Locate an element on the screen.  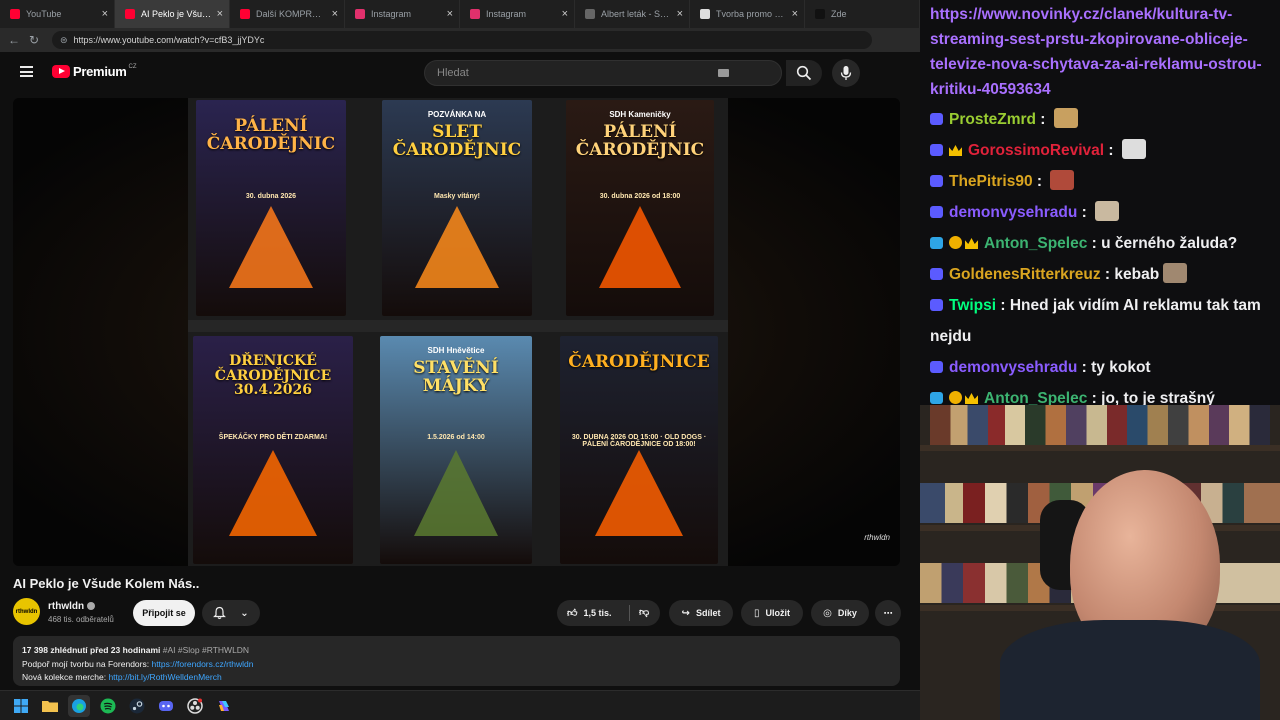
chat-emote-icon is located at coordinates (1107, 211).